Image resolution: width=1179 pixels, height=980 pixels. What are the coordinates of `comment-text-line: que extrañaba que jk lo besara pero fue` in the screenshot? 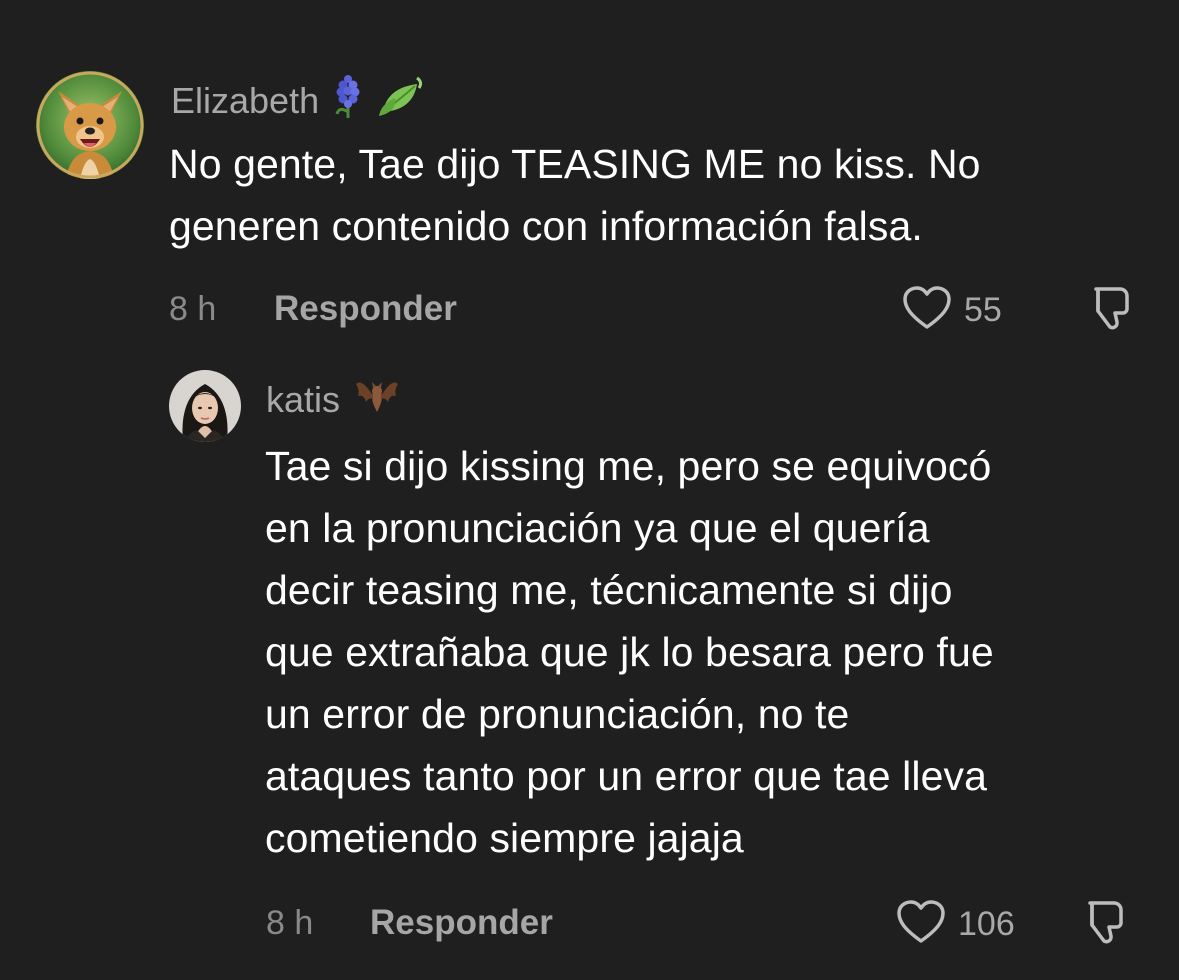 It's located at (629, 652).